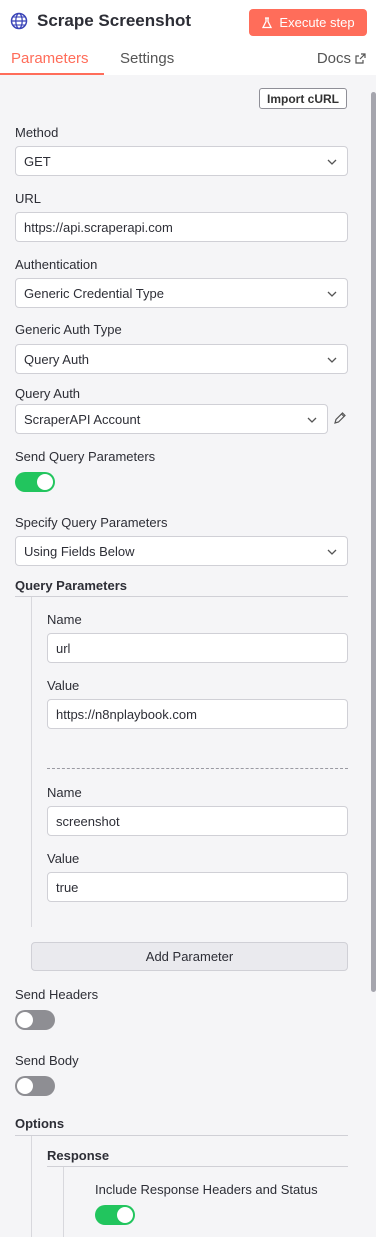 The height and width of the screenshot is (1237, 376). I want to click on method-label: Method, so click(37, 132).